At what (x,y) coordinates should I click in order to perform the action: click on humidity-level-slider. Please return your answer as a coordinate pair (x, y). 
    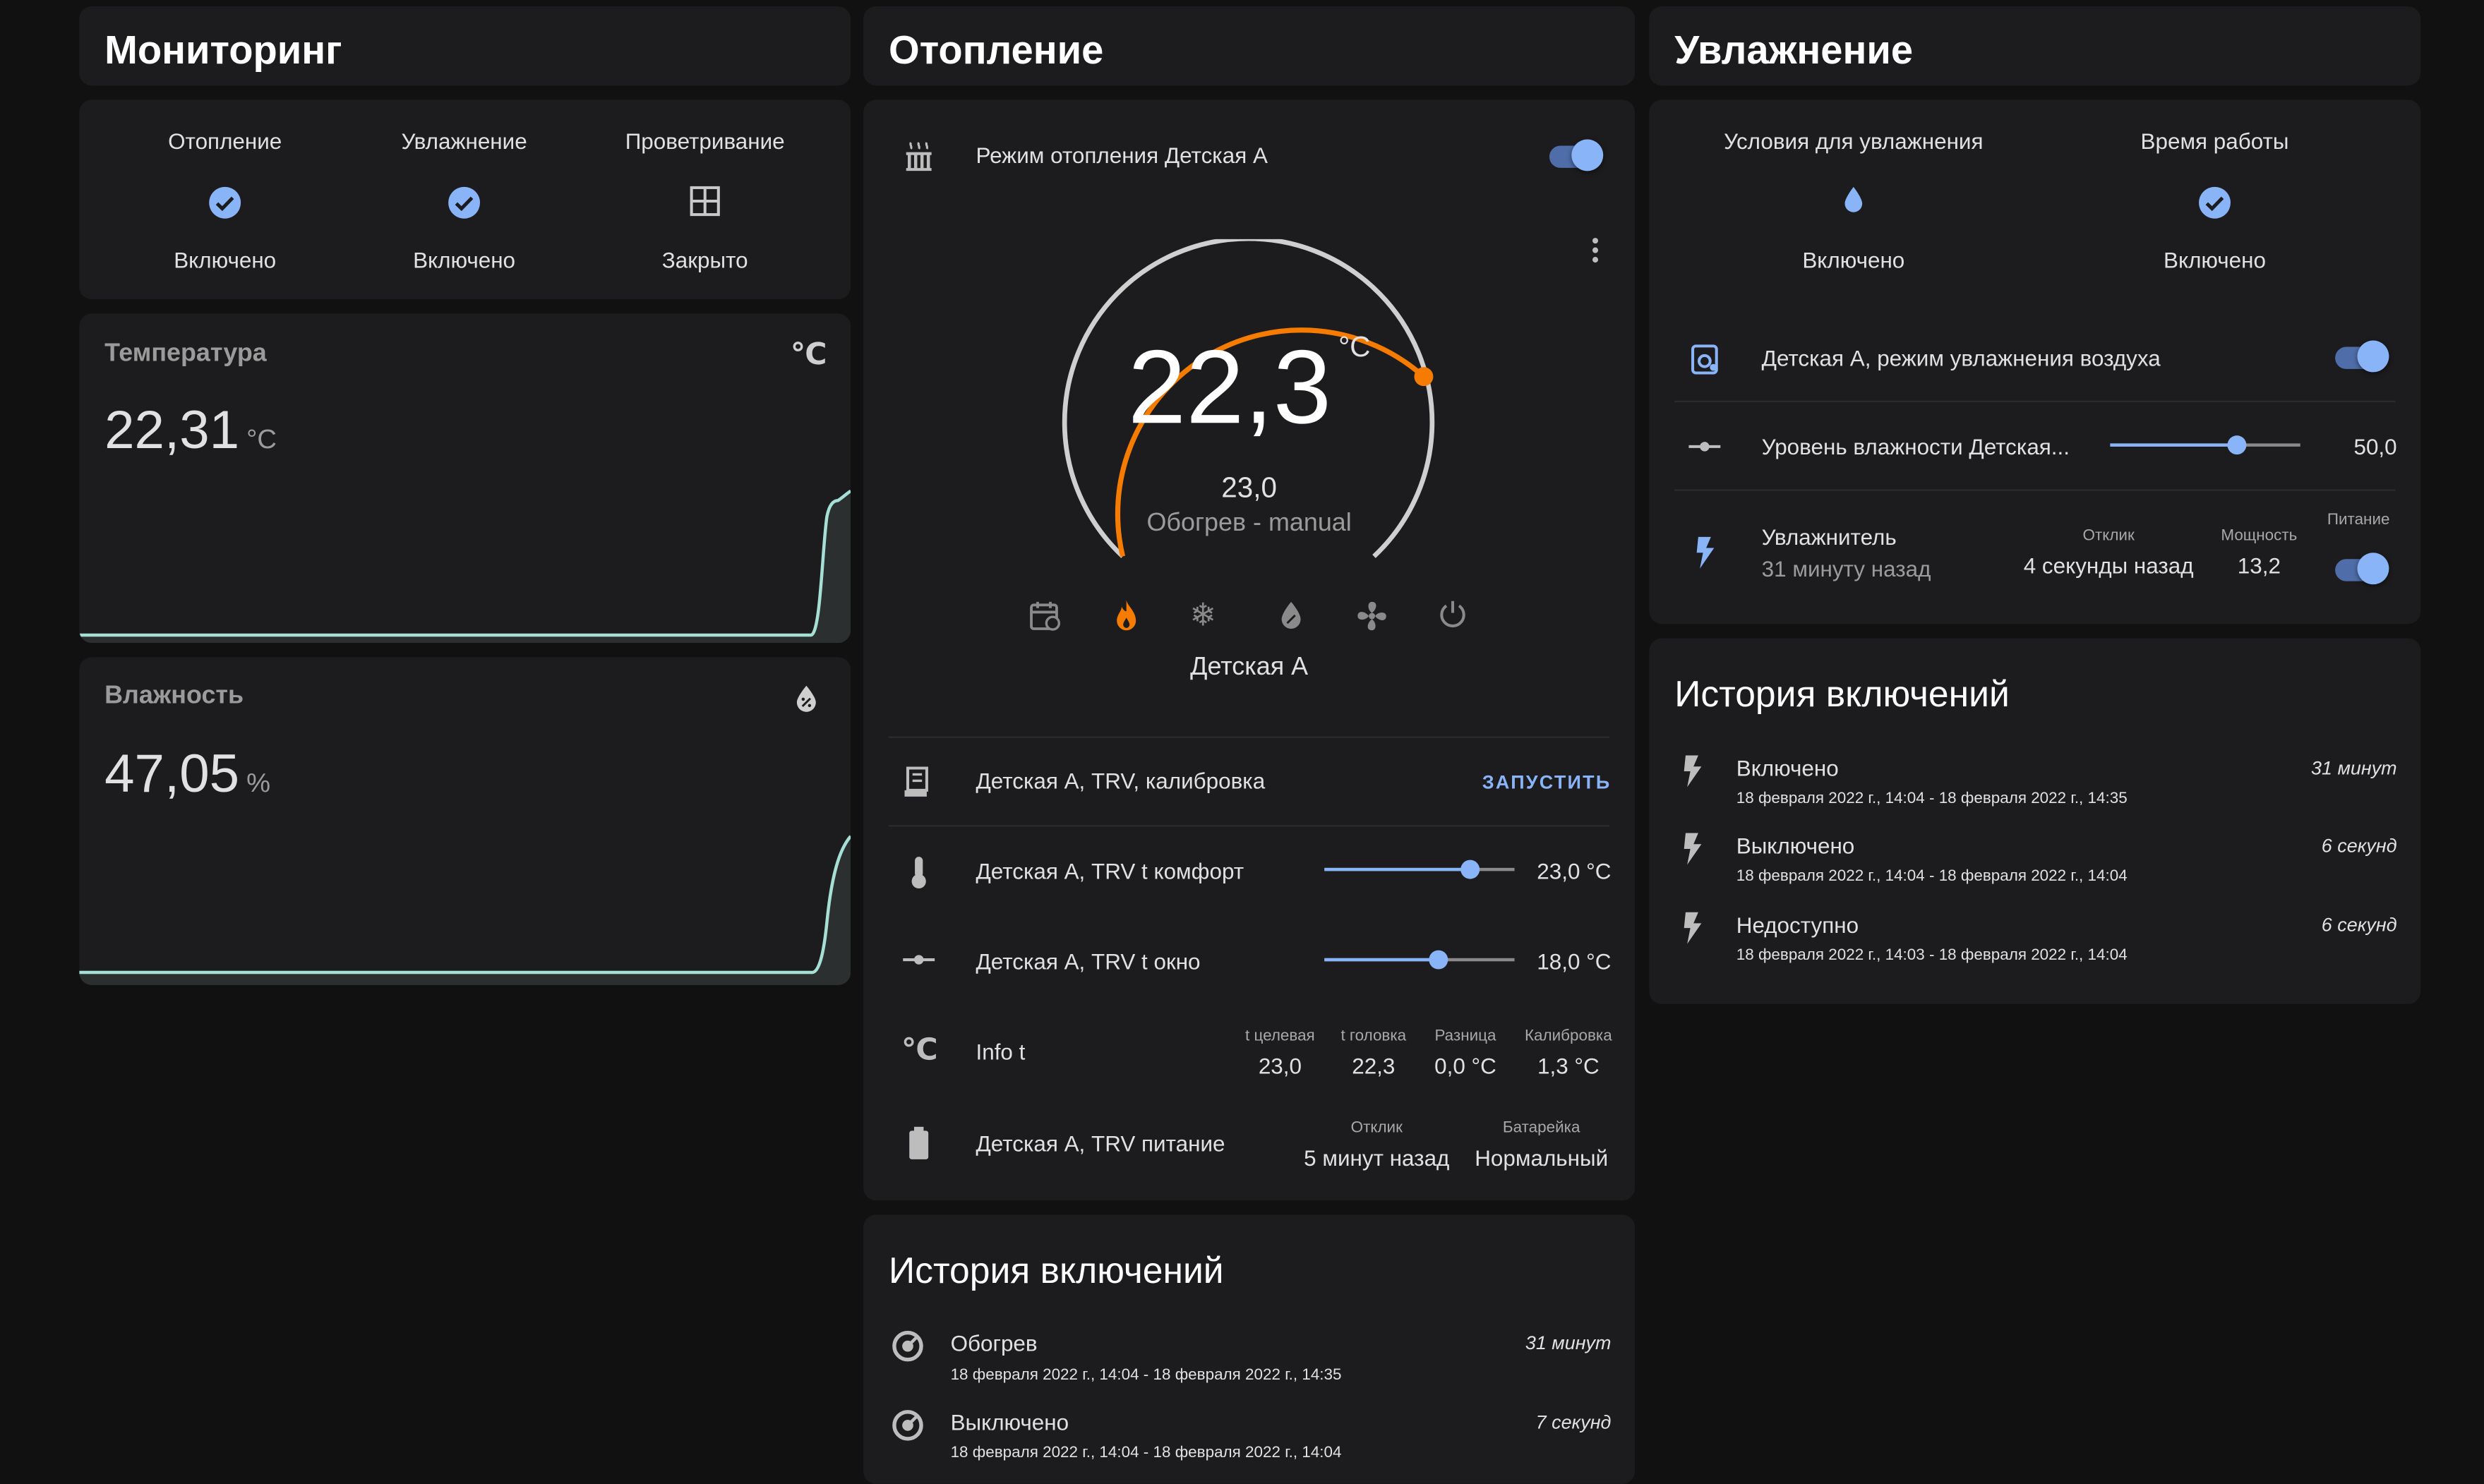
    Looking at the image, I should click on (2205, 445).